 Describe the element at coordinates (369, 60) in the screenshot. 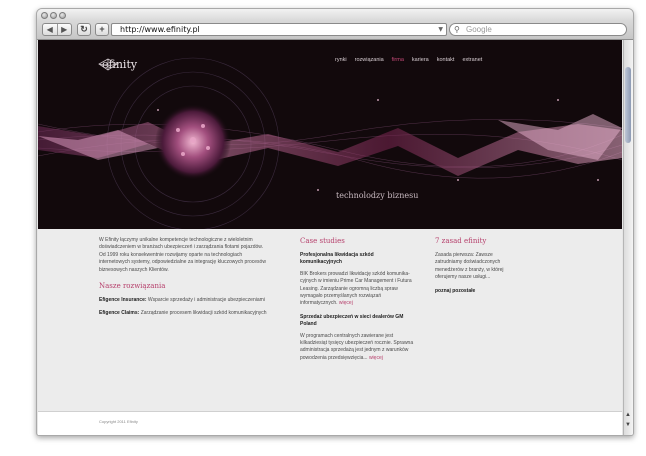

I see `nav-item-rozwiazania: rozwiązania` at that location.